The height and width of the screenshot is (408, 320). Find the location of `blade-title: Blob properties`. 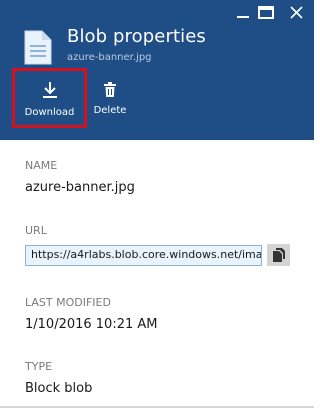

blade-title: Blob properties is located at coordinates (136, 36).